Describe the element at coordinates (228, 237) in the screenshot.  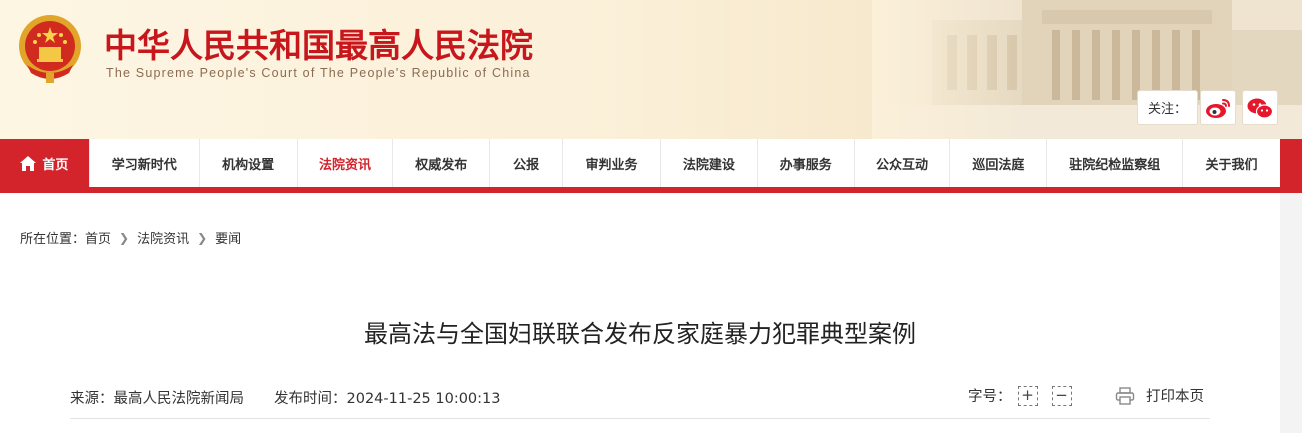
I see `breadcrumb-news: 要闻` at that location.